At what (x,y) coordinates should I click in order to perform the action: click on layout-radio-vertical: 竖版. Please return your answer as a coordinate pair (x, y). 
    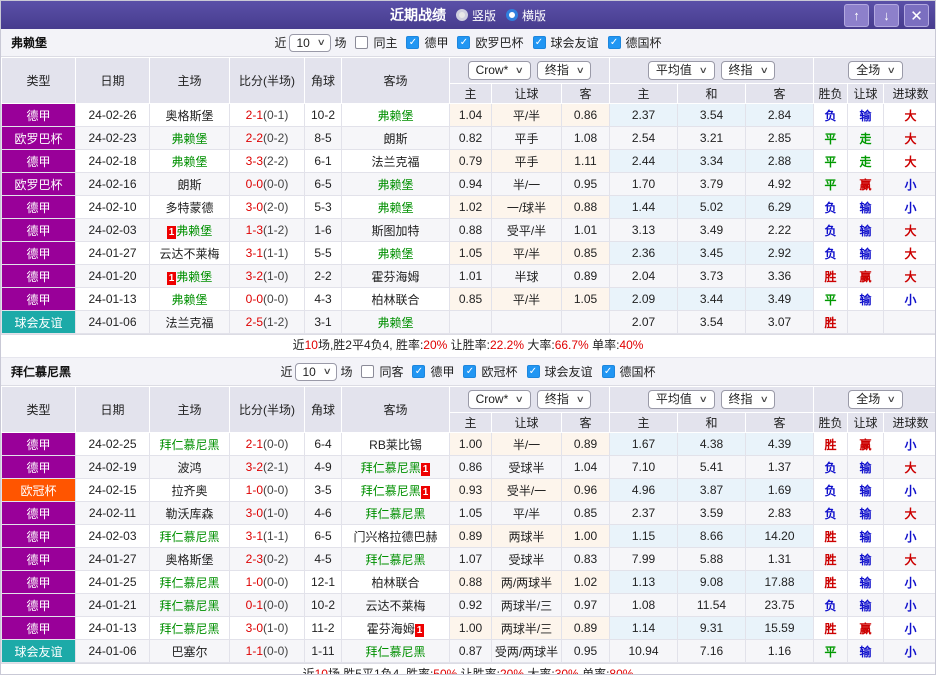
    Looking at the image, I should click on (475, 15).